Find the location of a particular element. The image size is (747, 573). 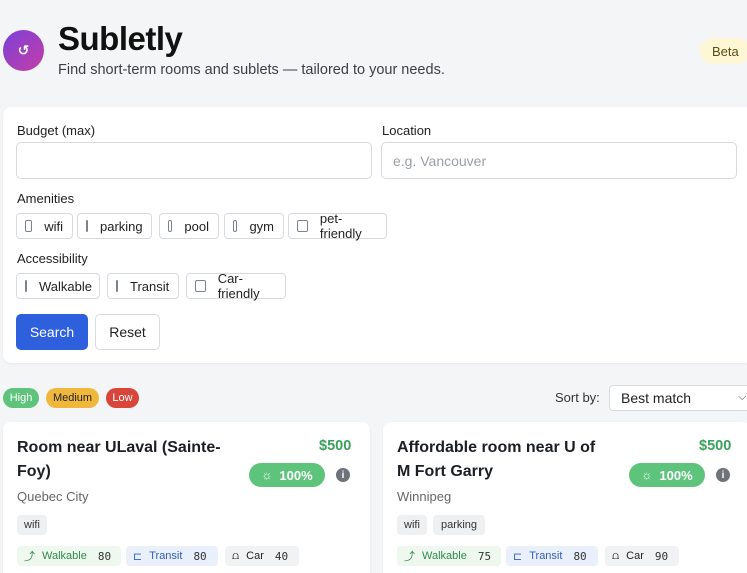

listing-title: Room near ULaval (Sainte-Foy) is located at coordinates (124, 460).